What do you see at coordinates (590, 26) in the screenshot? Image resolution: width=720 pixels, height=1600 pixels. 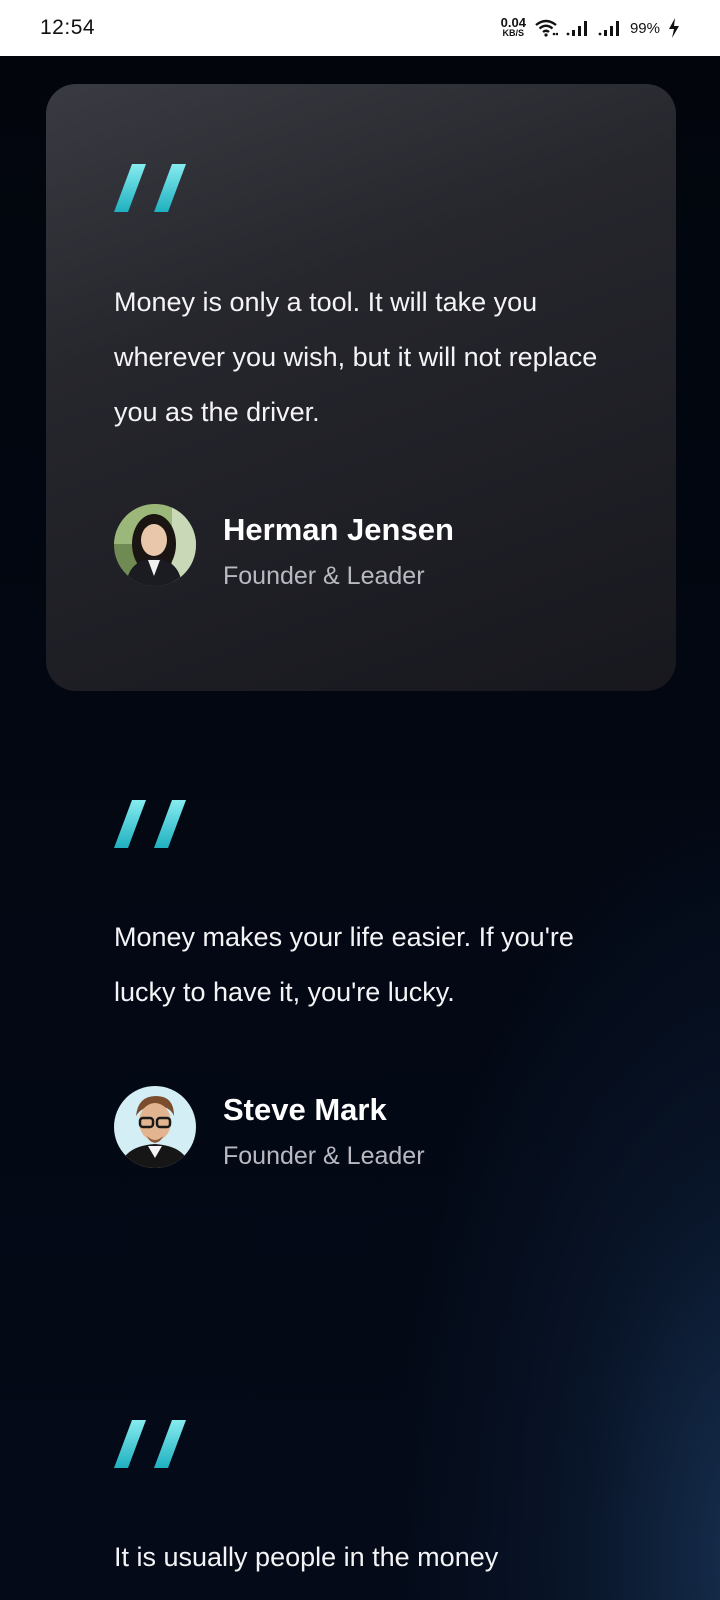 I see `status-icons: 0.04 KB/S 99%` at bounding box center [590, 26].